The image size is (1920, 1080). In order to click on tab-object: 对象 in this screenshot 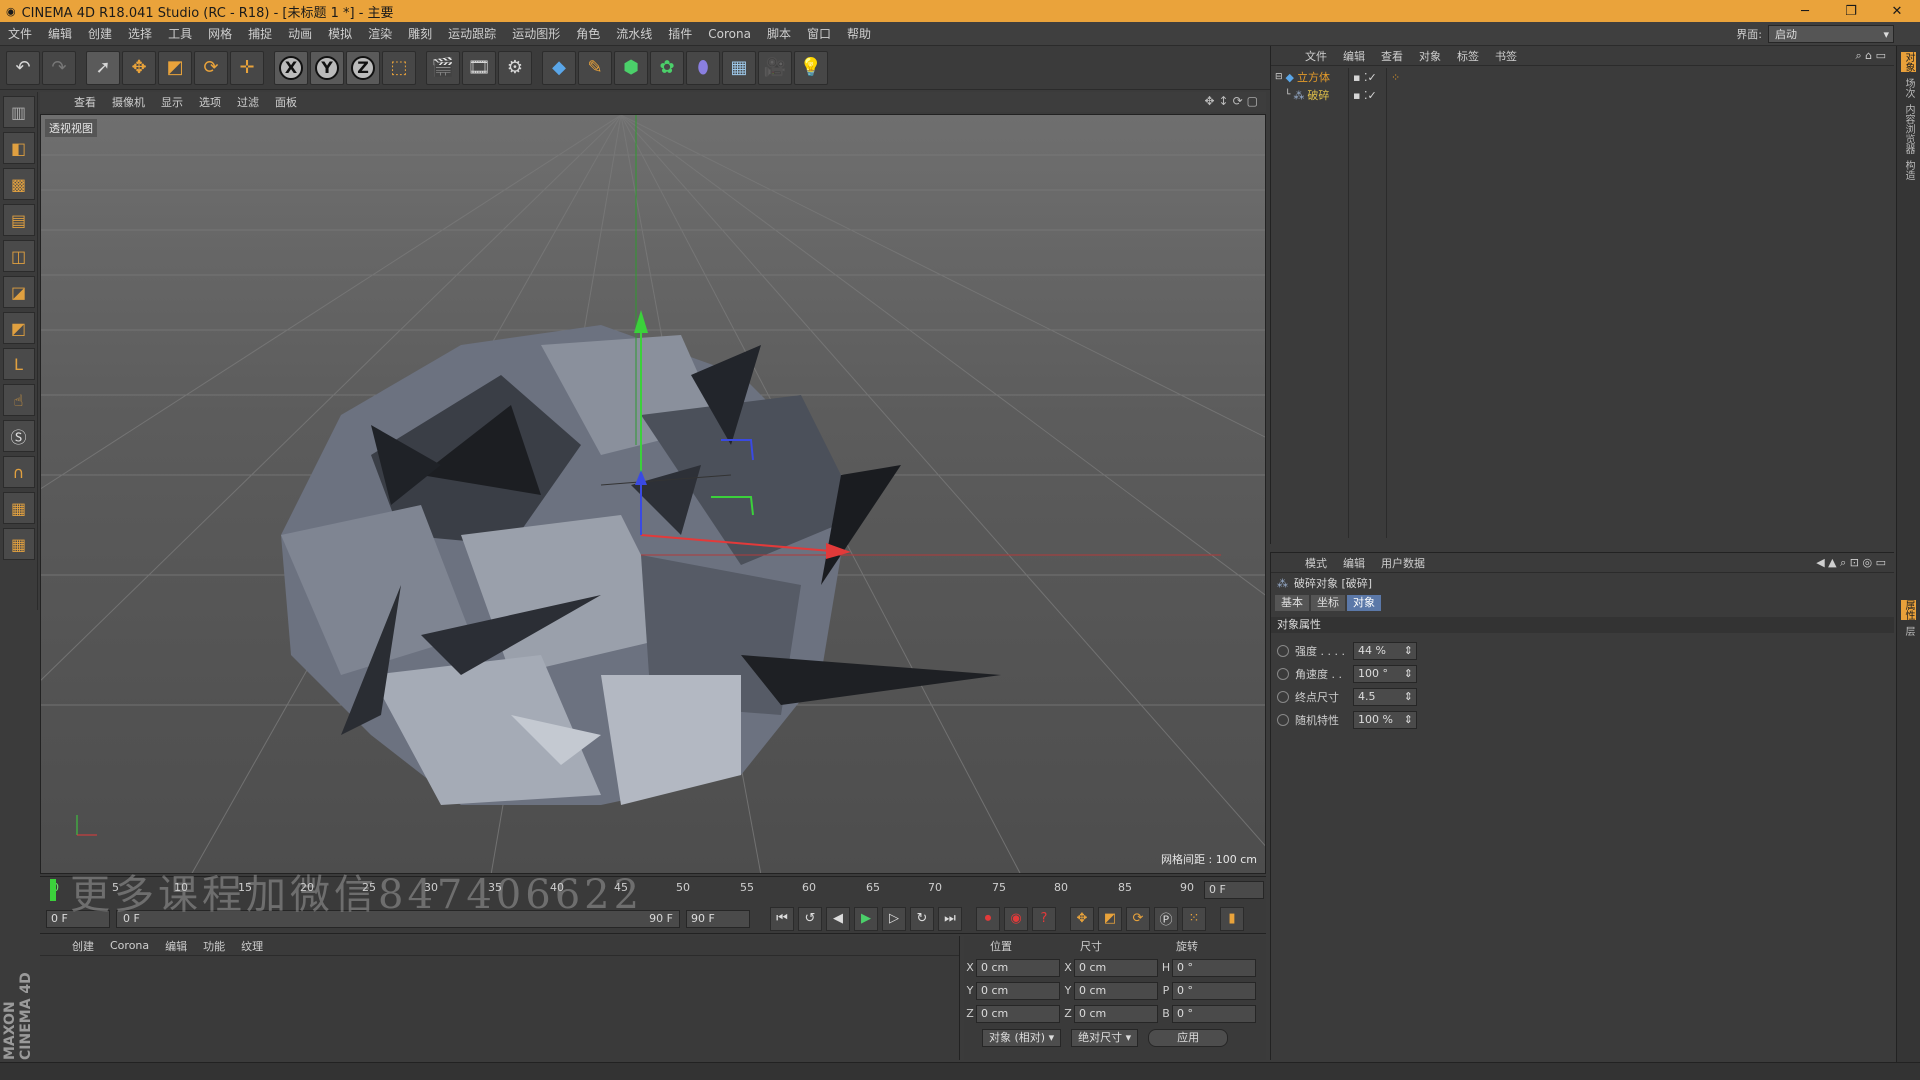, I will do `click(1364, 603)`.